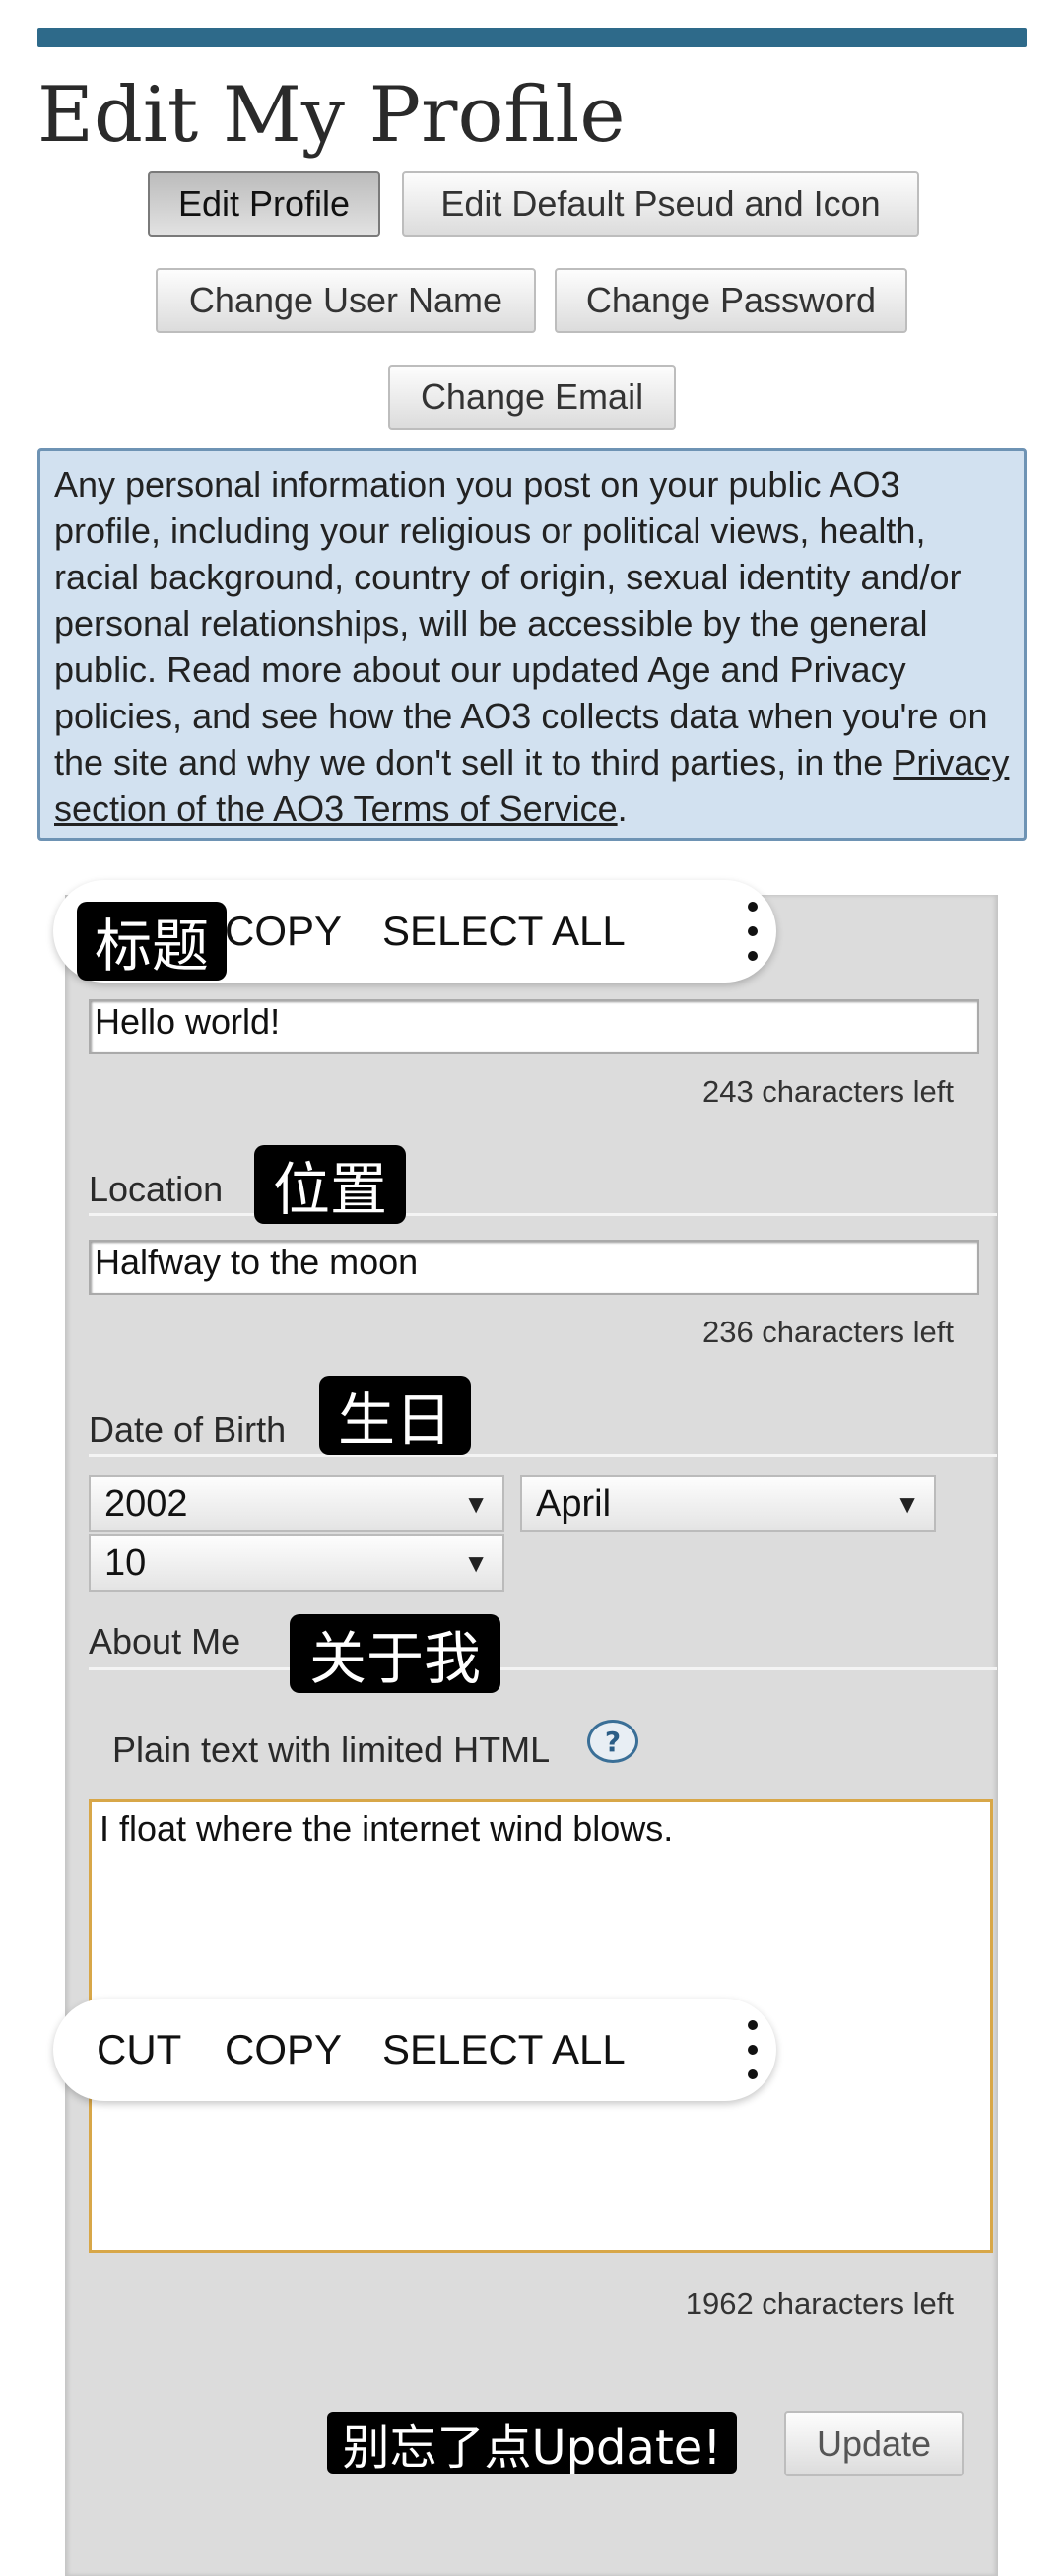  Describe the element at coordinates (534, 1026) in the screenshot. I see `title-input: Hello world!` at that location.